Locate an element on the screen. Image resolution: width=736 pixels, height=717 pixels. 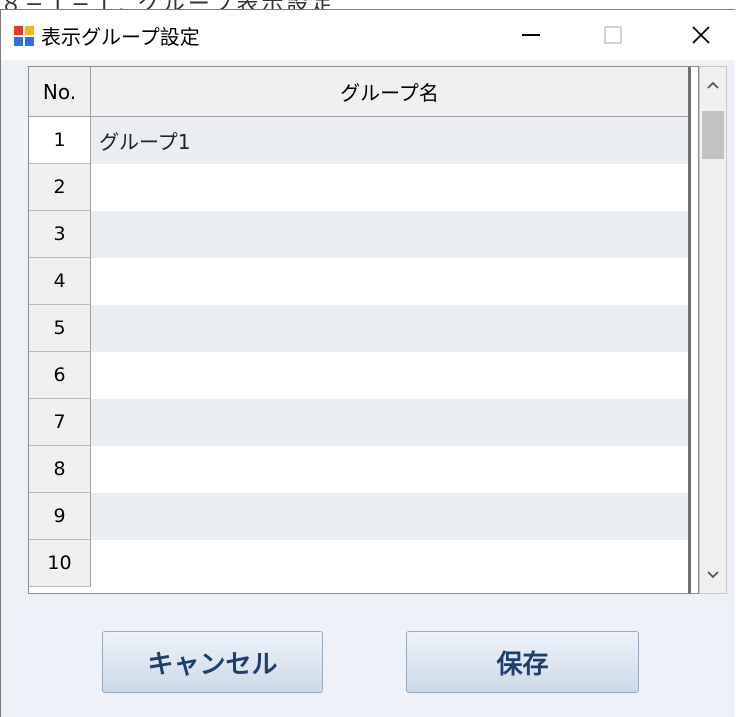
table-row: 4 is located at coordinates (358, 281).